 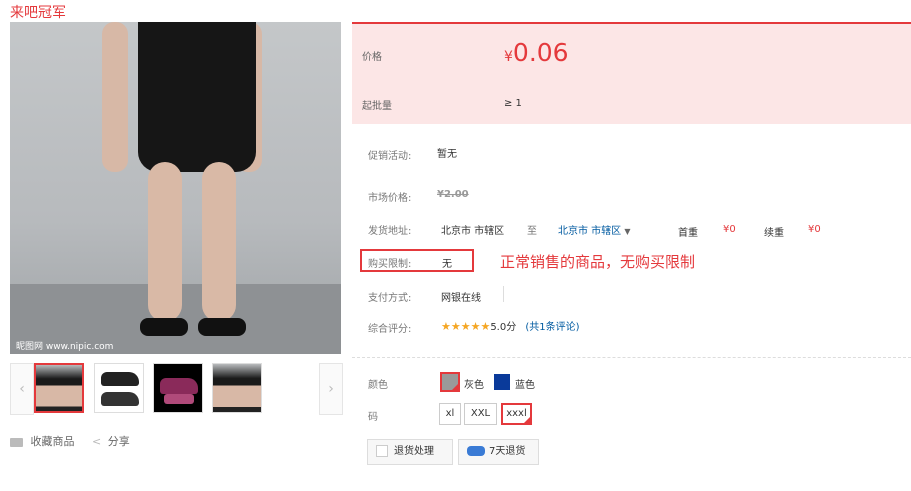 What do you see at coordinates (390, 198) in the screenshot?
I see `market-price-label: 市场价格:` at bounding box center [390, 198].